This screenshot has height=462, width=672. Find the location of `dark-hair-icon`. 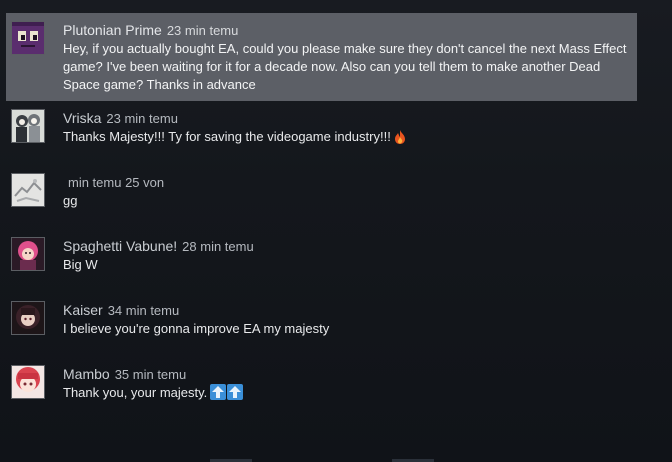

dark-hair-icon is located at coordinates (28, 318).